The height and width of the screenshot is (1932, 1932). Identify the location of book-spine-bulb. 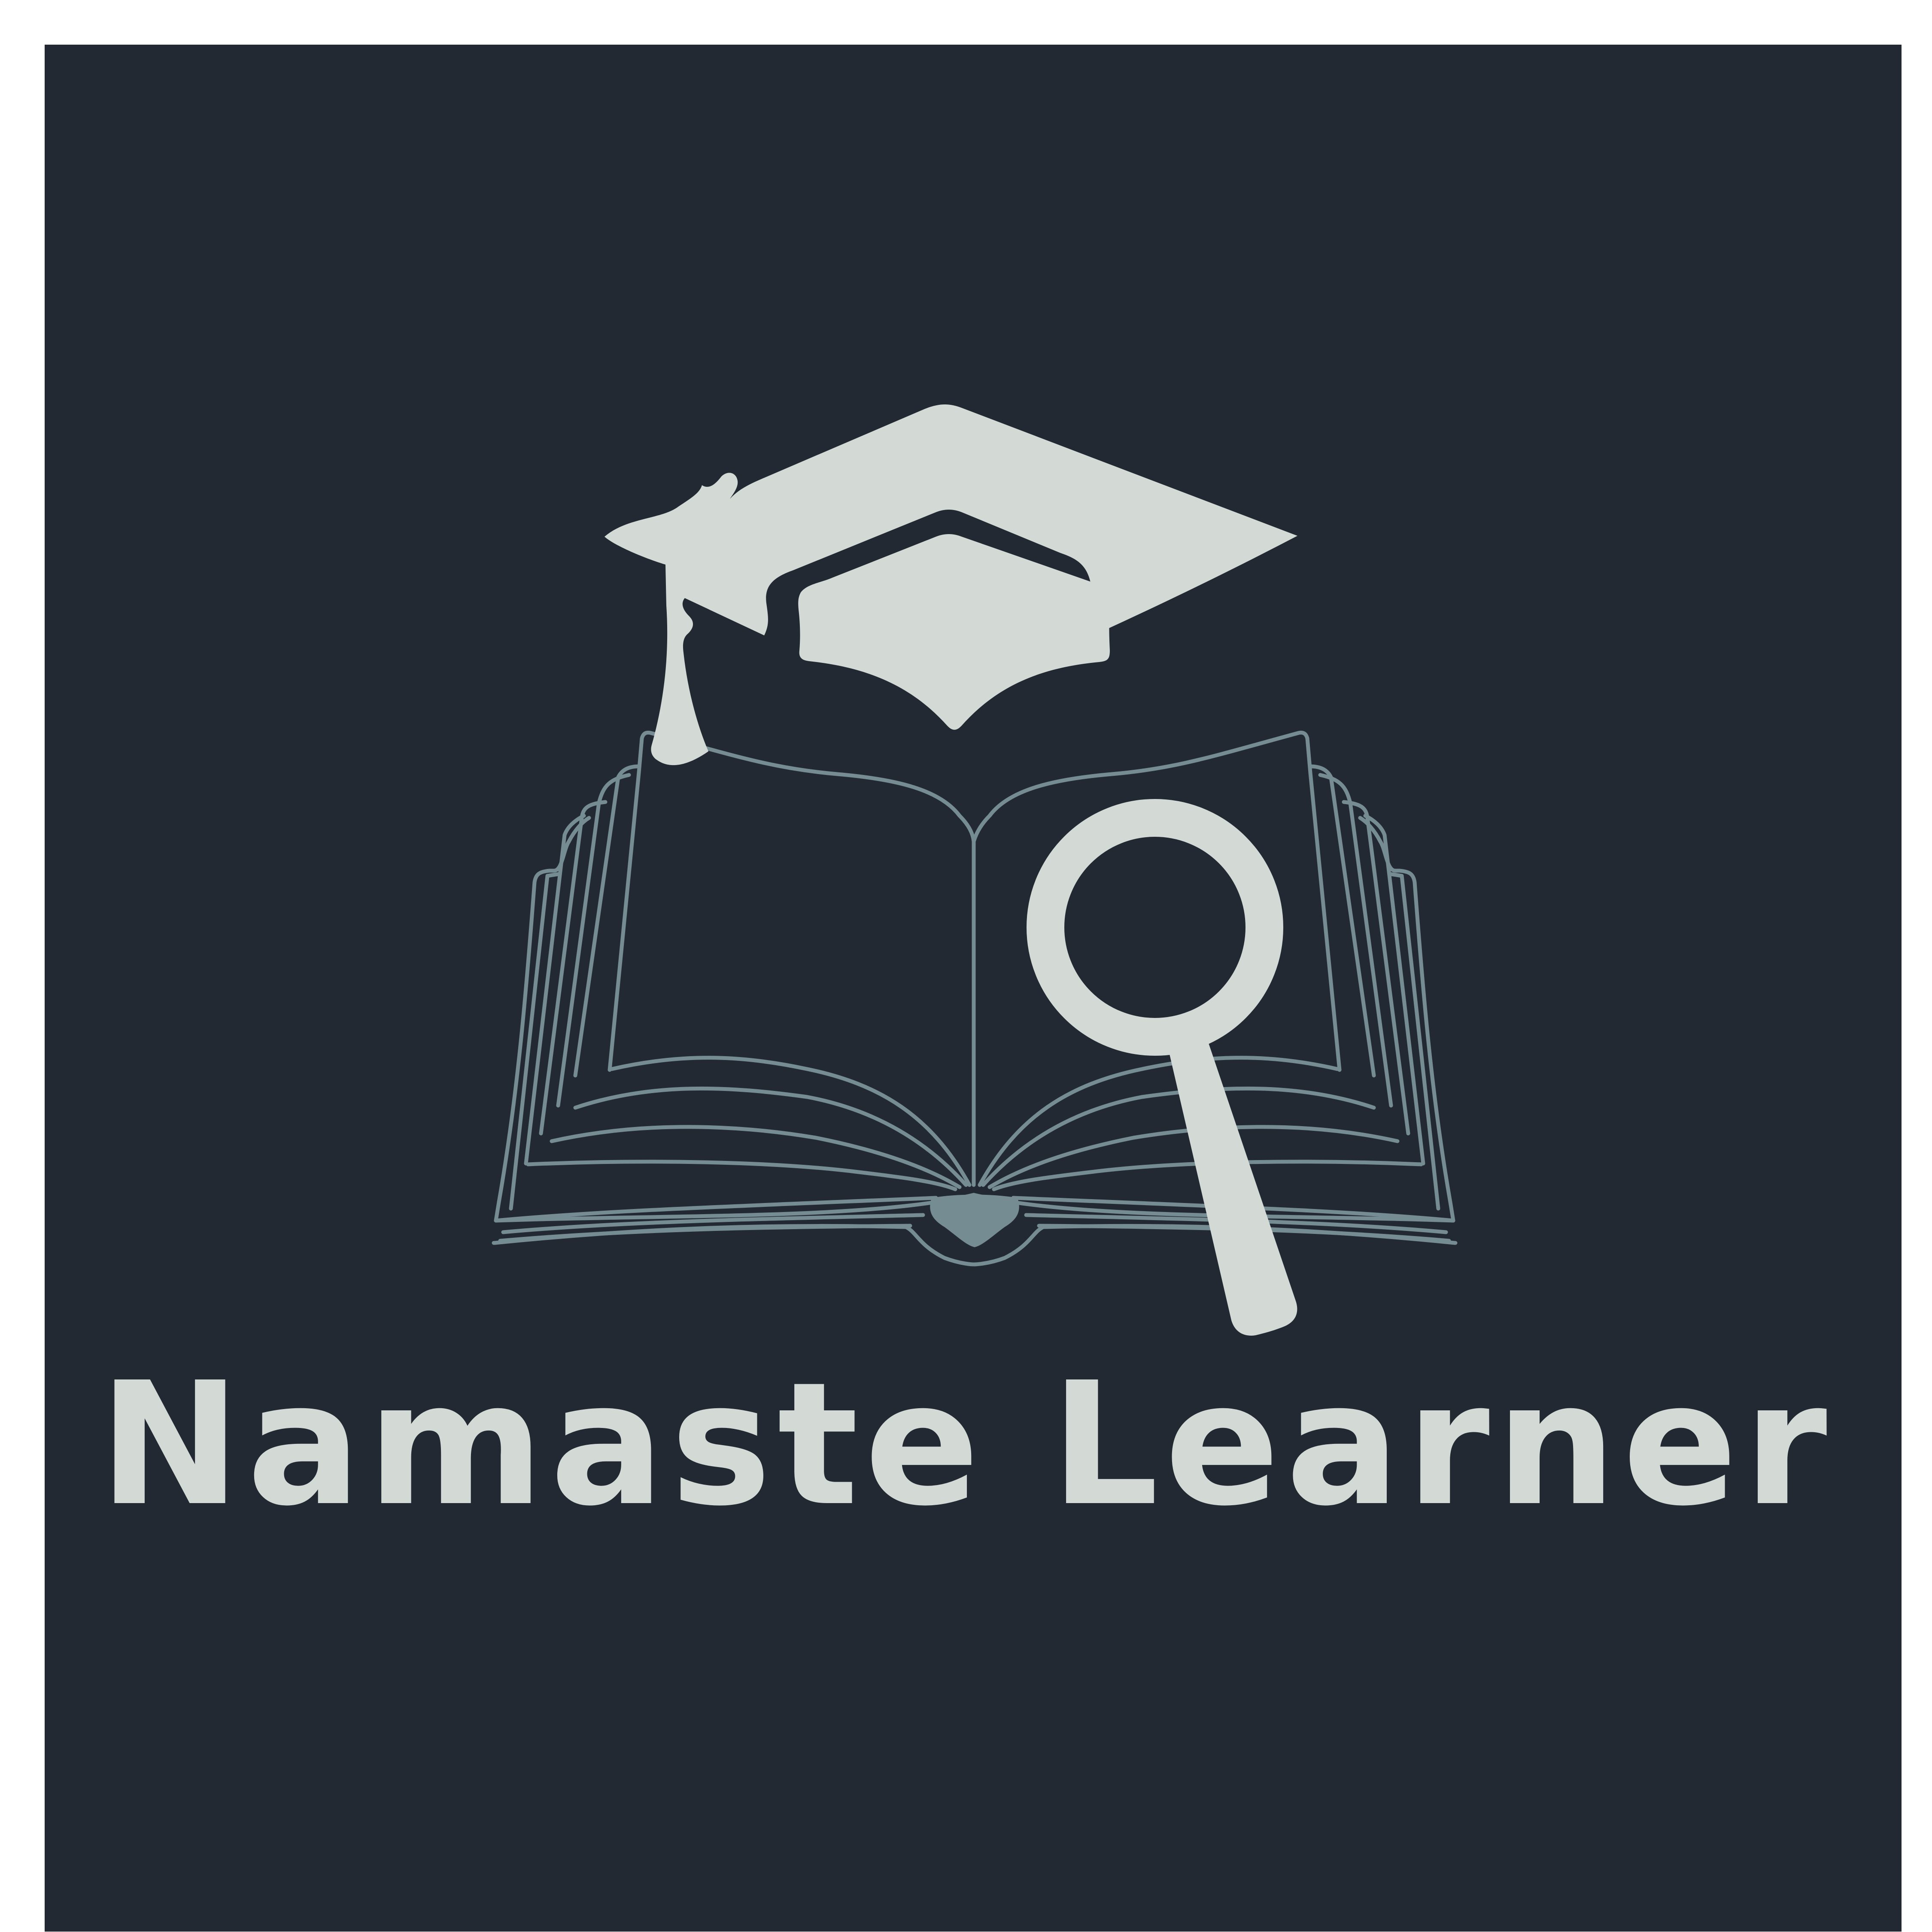
(974, 1221).